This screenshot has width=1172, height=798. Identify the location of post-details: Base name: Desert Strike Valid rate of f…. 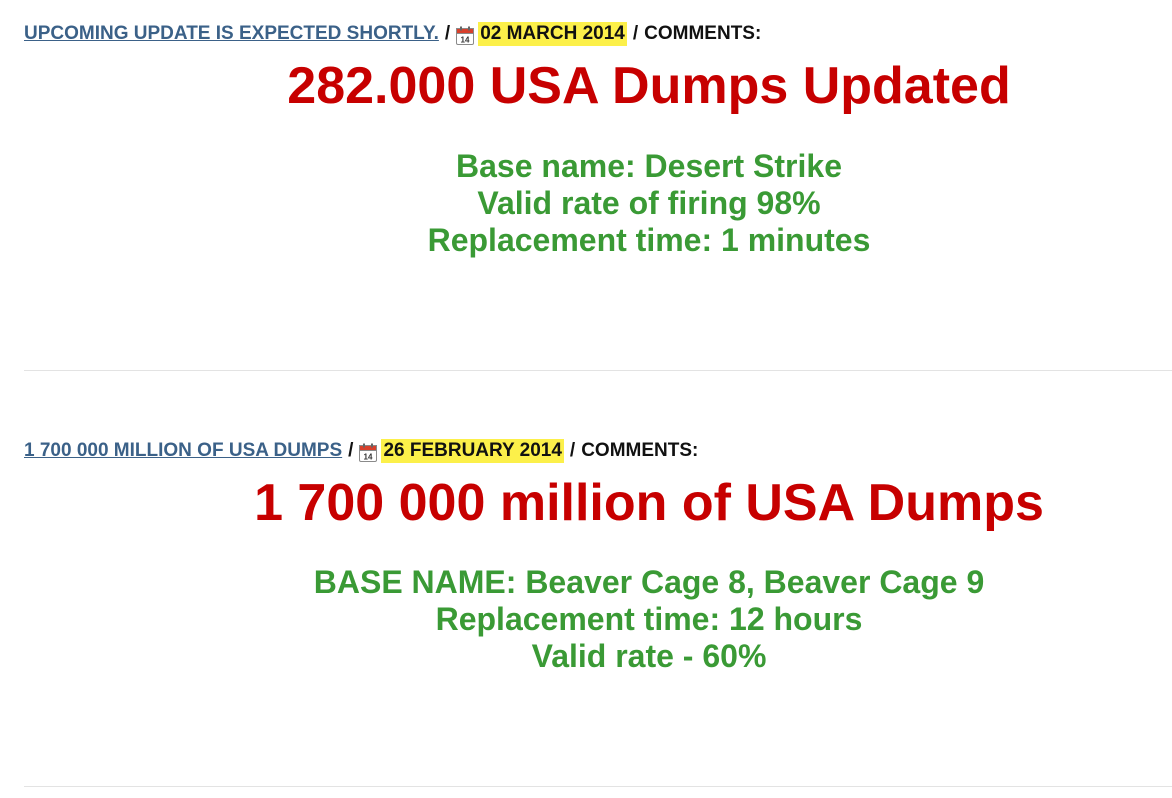
(586, 203).